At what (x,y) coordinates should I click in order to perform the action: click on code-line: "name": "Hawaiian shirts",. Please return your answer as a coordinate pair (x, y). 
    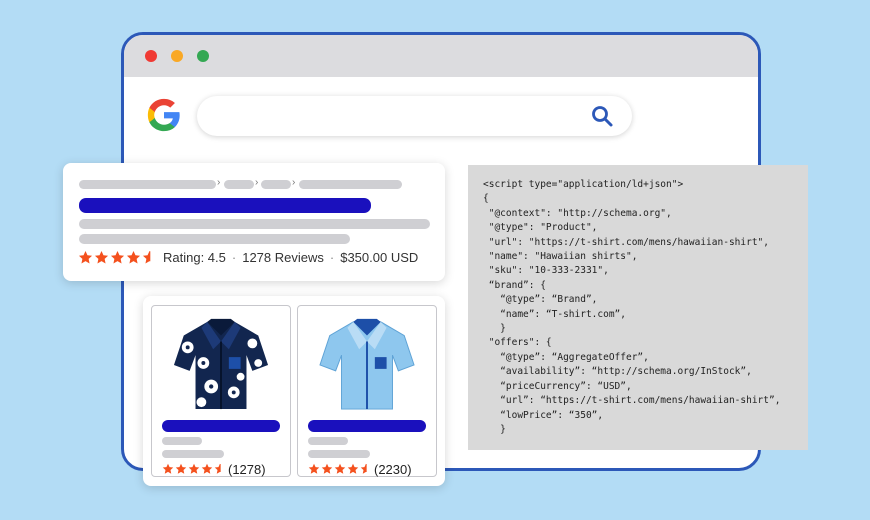
    Looking at the image, I should click on (560, 257).